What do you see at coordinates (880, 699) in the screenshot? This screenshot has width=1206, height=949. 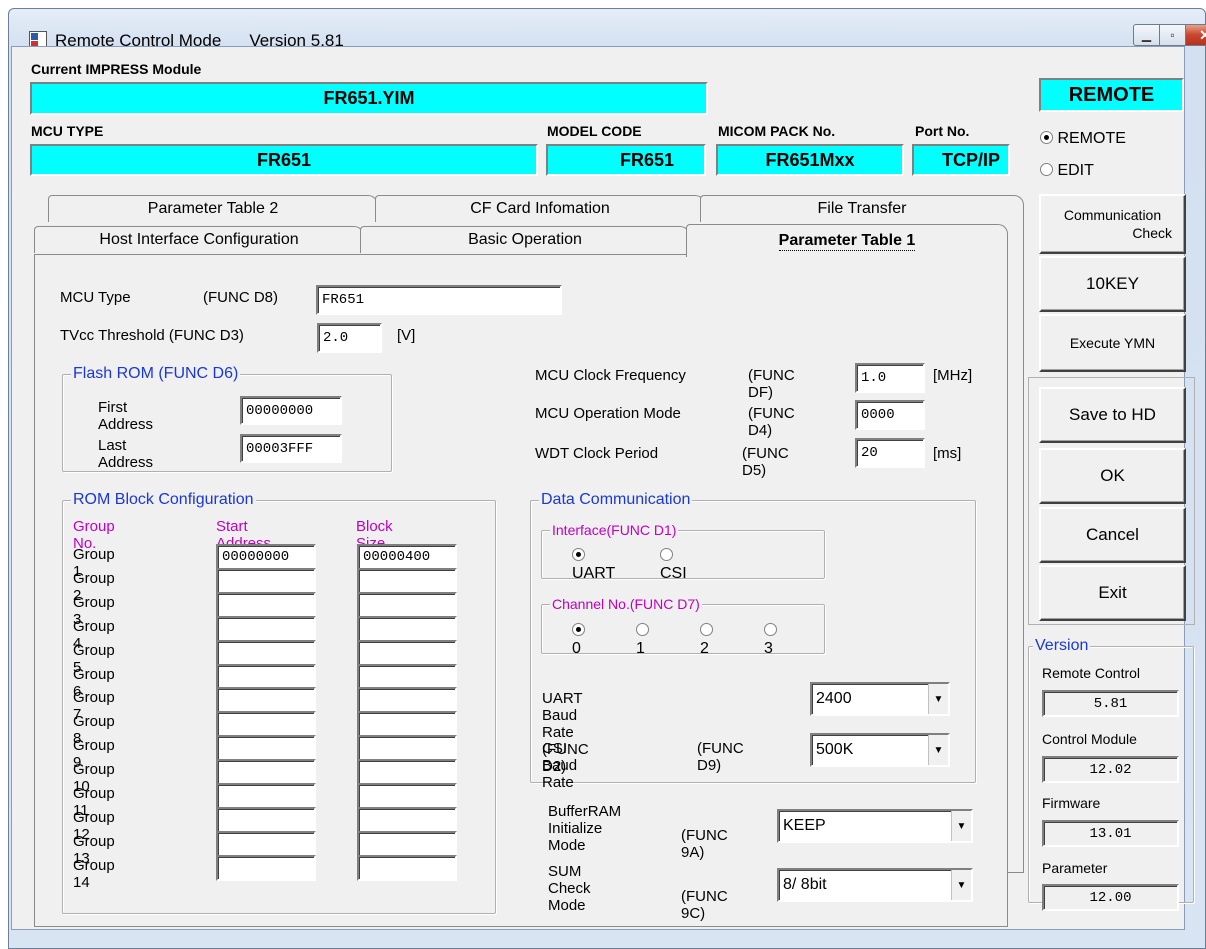 I see `uart-baud-select: 2400 ▼` at bounding box center [880, 699].